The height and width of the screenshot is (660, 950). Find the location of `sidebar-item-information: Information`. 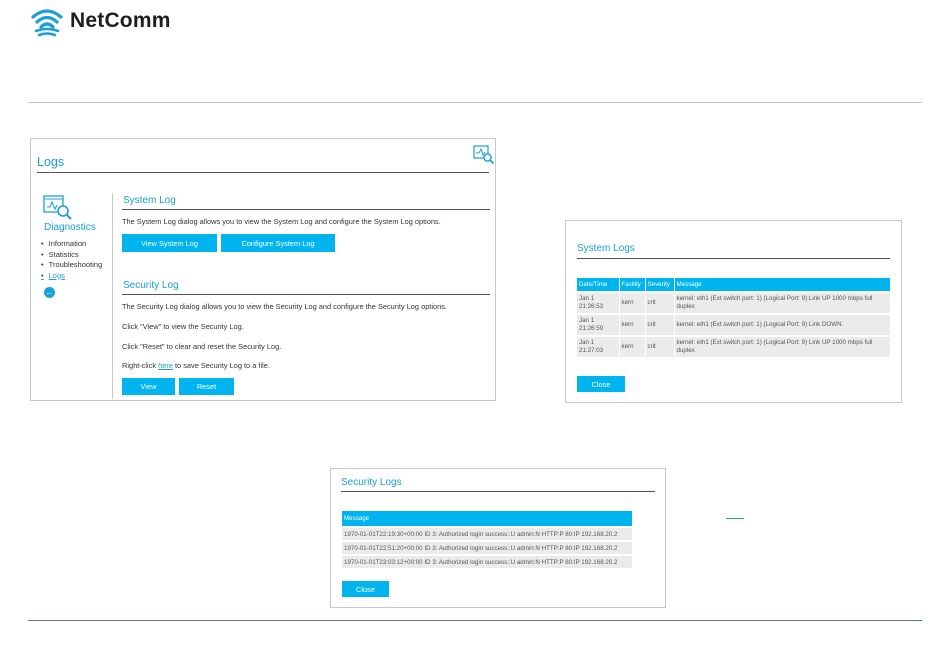

sidebar-item-information: Information is located at coordinates (71, 244).